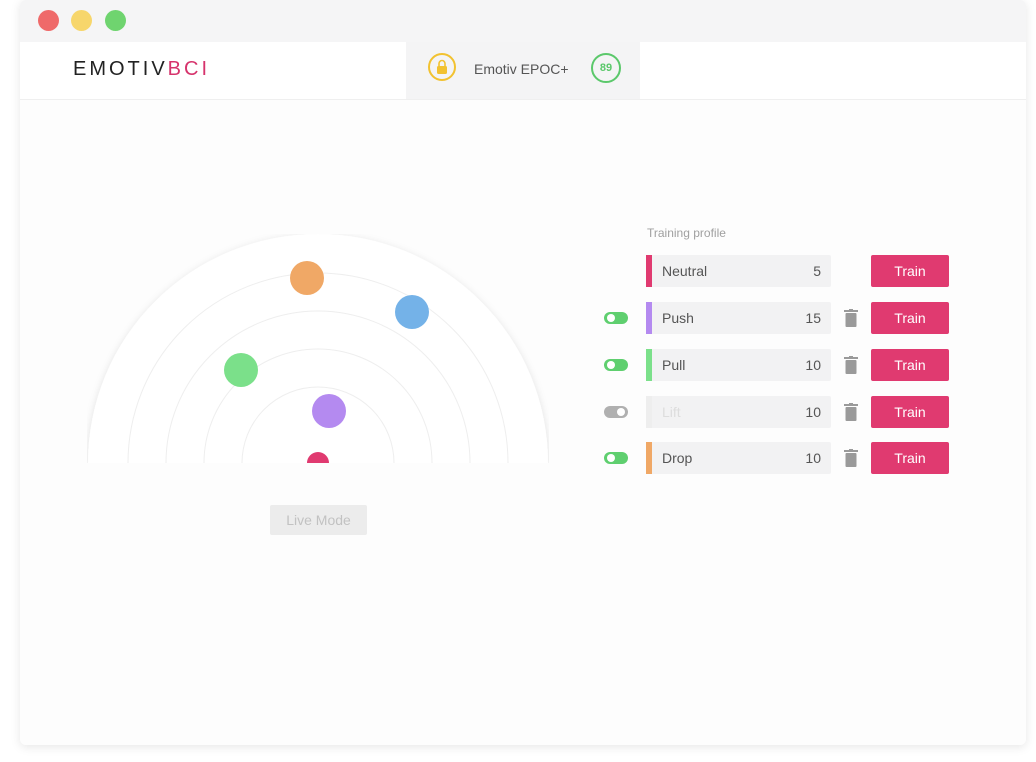 This screenshot has width=1036, height=762. What do you see at coordinates (677, 458) in the screenshot?
I see `command-name: Drop` at bounding box center [677, 458].